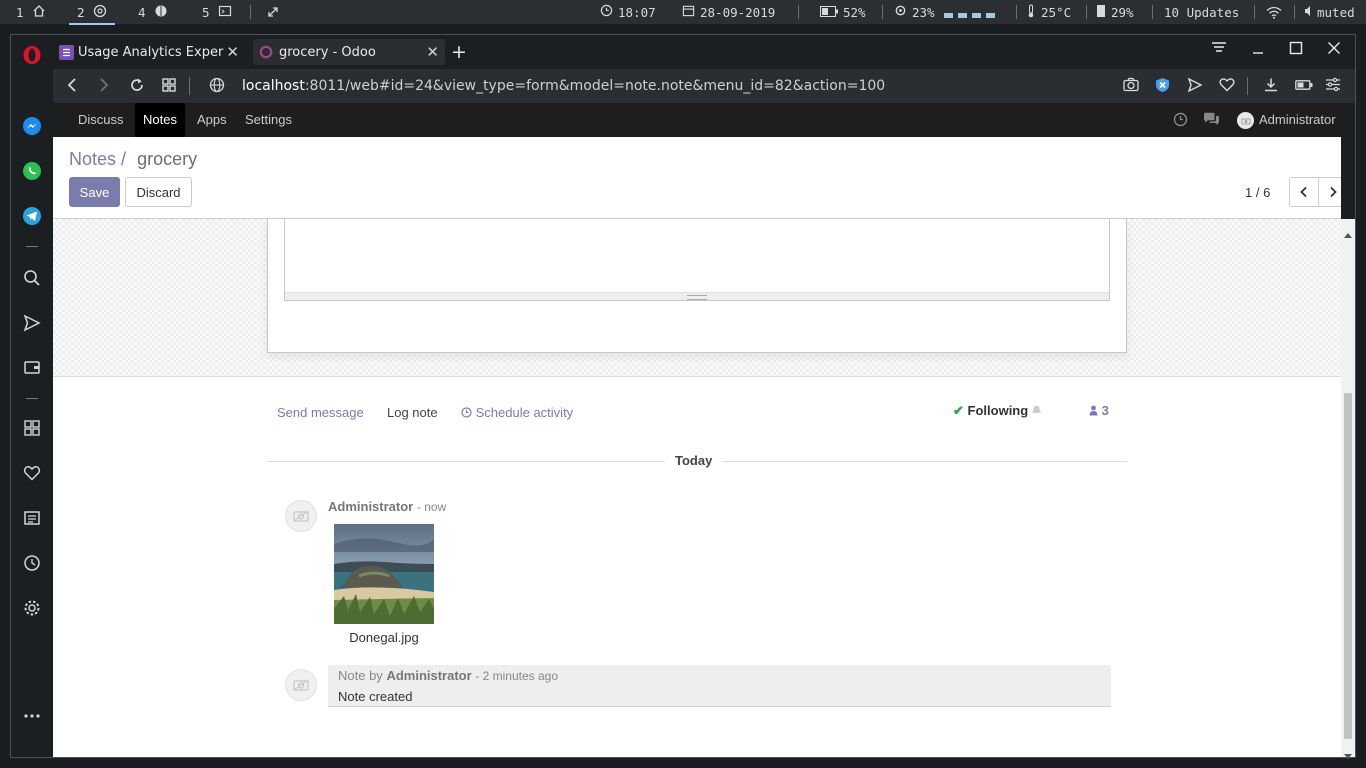 Image resolution: width=1366 pixels, height=768 pixels. I want to click on adblock-shield-icon, so click(1162, 87).